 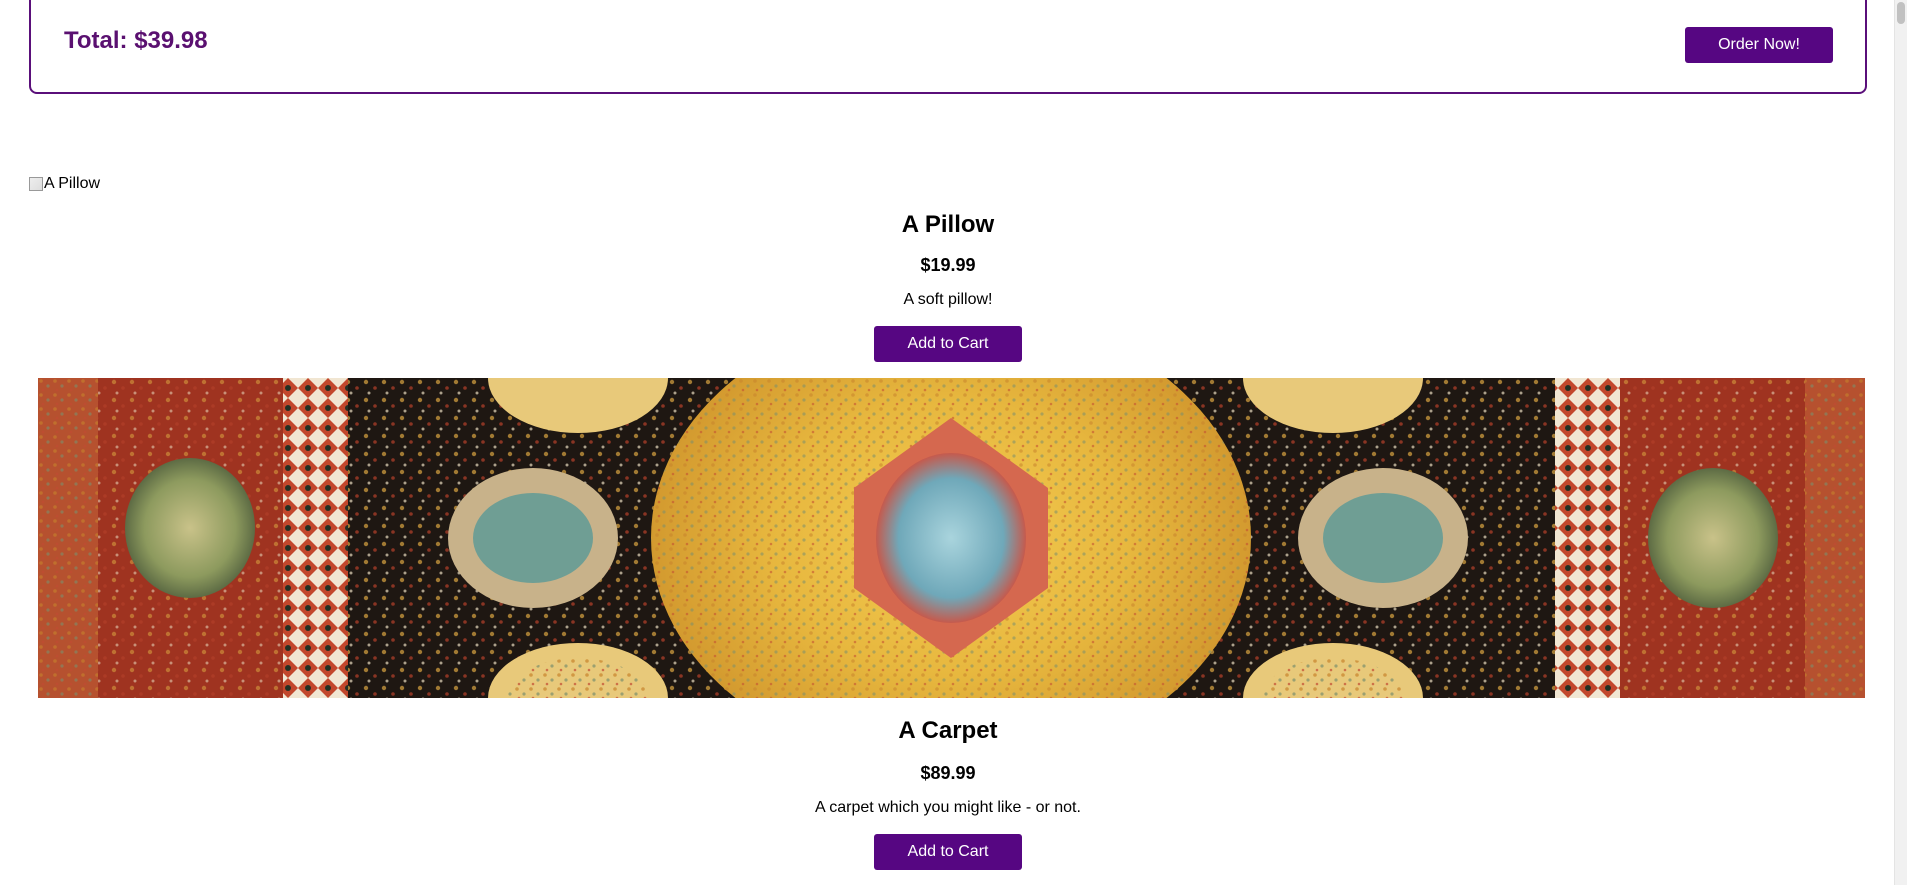 What do you see at coordinates (1901, 13) in the screenshot?
I see `scrollbar-thumb` at bounding box center [1901, 13].